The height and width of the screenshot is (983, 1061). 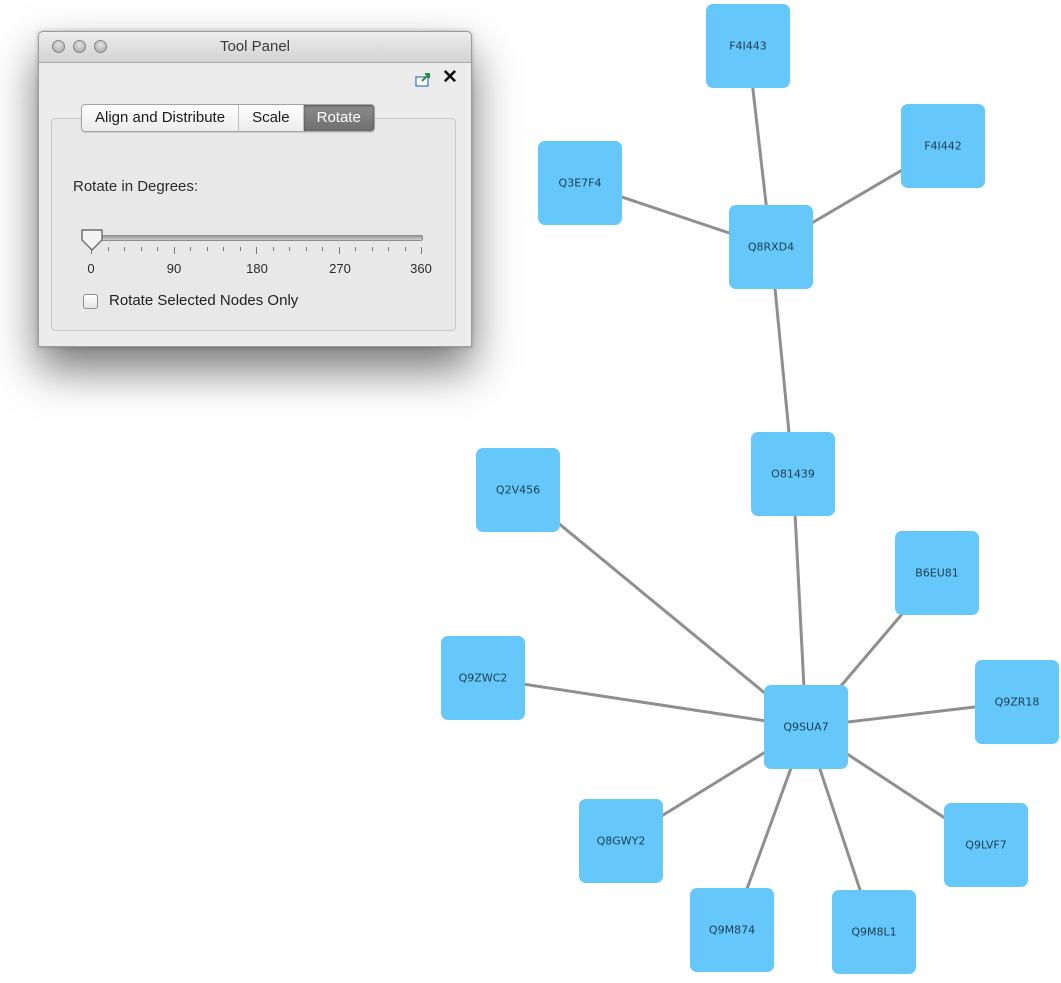 I want to click on graph-node: Q9M874, so click(x=732, y=930).